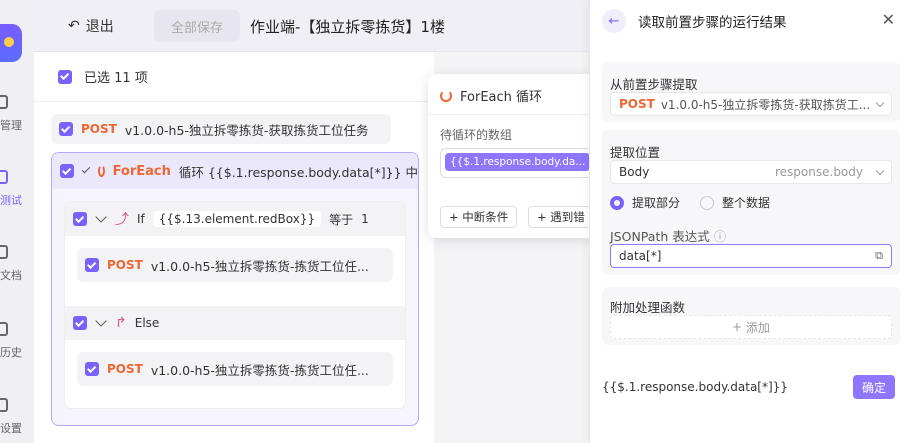 This screenshot has height=443, width=905. I want to click on position-label: 提取位置, so click(635, 152).